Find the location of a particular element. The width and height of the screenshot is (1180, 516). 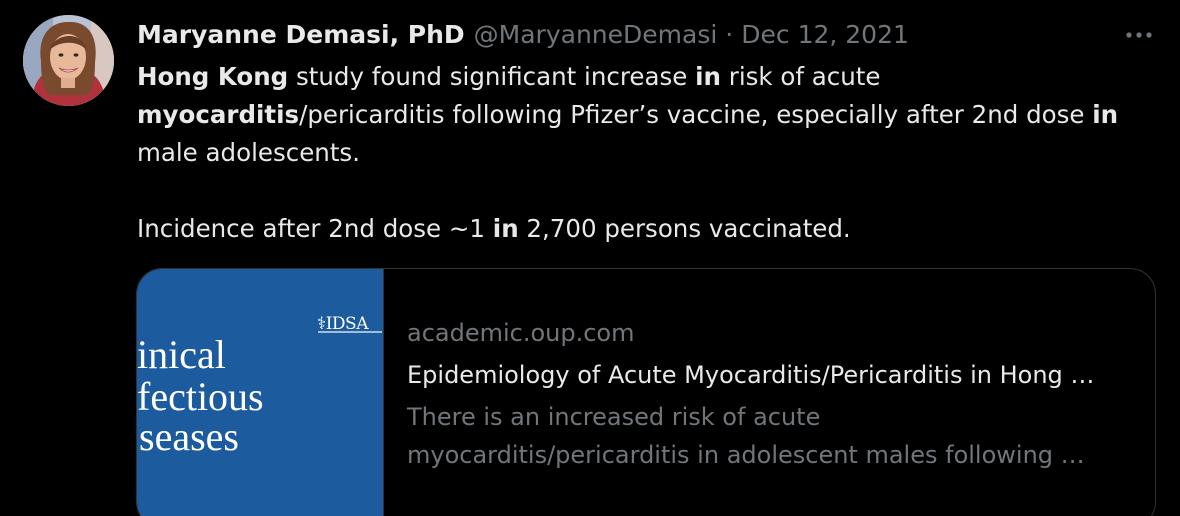

tweet-text-span: 2,700 persons vaccinated. is located at coordinates (684, 228).